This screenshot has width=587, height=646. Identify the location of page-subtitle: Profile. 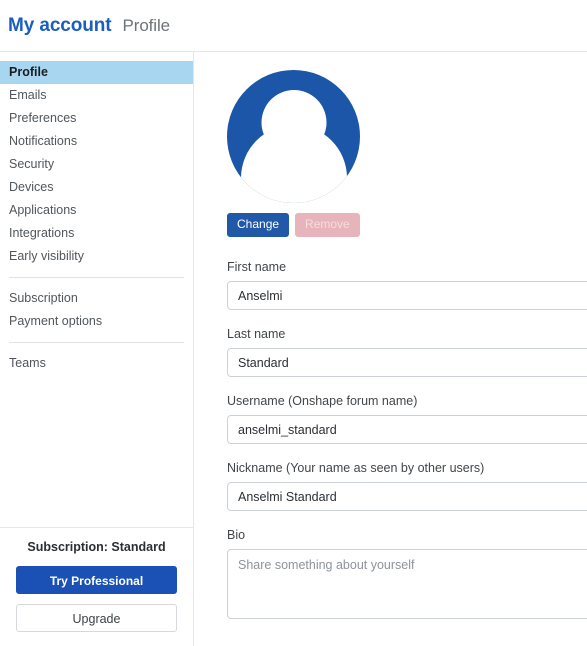
(146, 25).